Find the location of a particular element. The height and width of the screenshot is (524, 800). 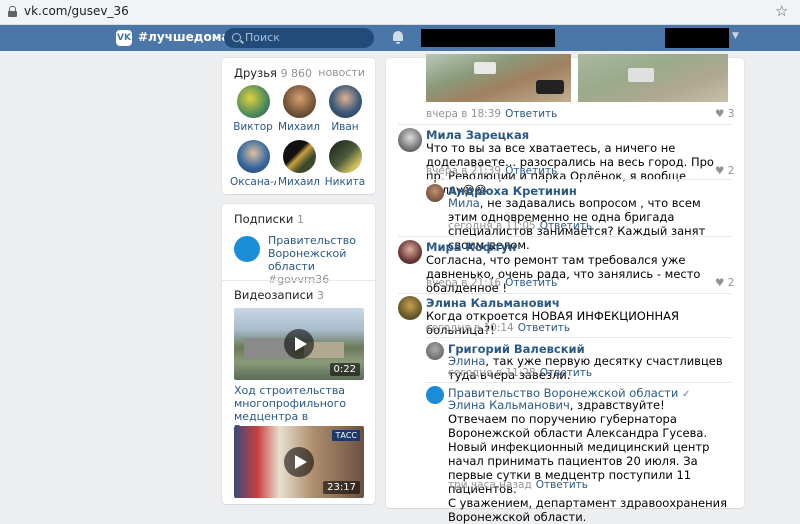

redacted-block is located at coordinates (488, 38).